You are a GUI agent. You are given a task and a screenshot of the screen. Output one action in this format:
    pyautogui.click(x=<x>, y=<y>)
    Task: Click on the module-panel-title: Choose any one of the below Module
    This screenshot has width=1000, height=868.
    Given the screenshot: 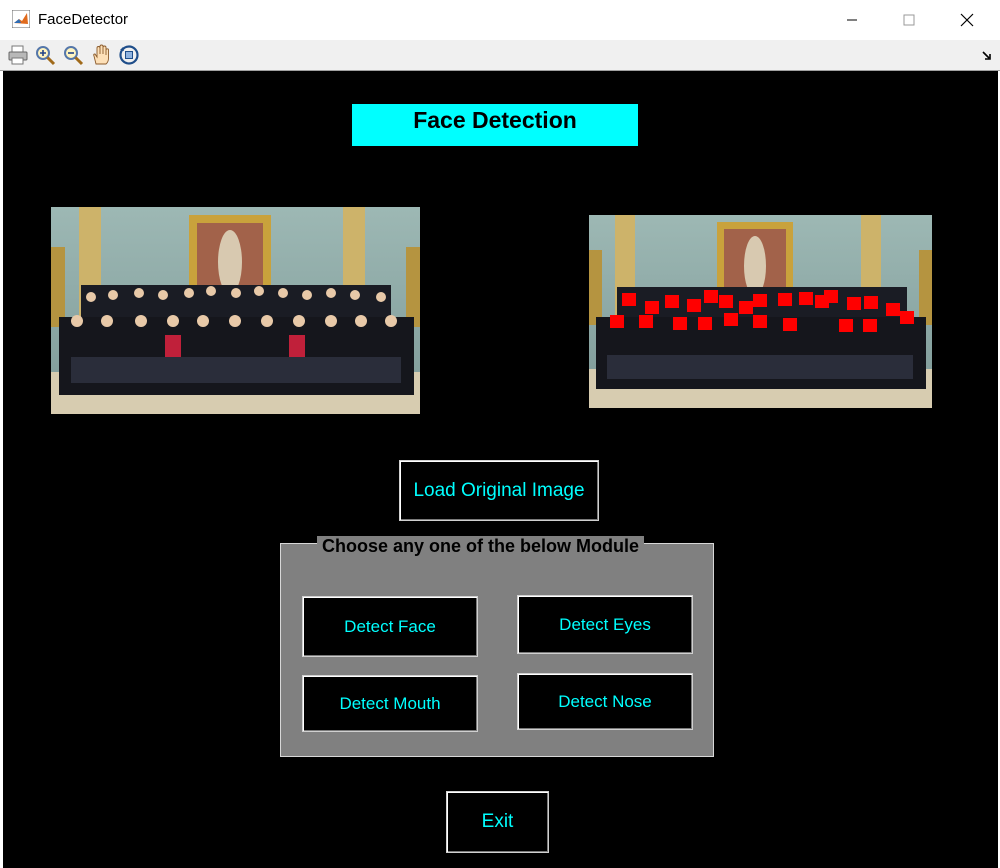 What is the action you would take?
    pyautogui.click(x=481, y=546)
    